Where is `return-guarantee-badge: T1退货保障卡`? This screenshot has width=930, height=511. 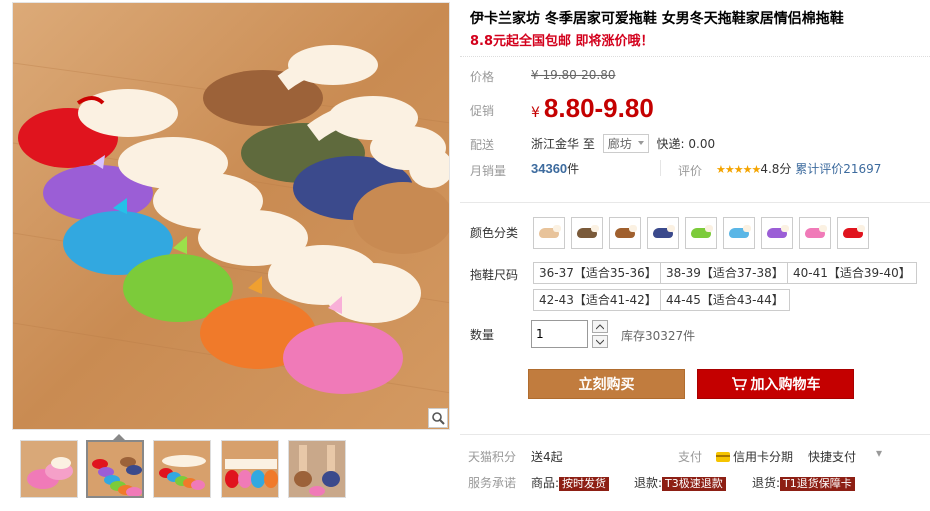 return-guarantee-badge: T1退货保障卡 is located at coordinates (817, 484).